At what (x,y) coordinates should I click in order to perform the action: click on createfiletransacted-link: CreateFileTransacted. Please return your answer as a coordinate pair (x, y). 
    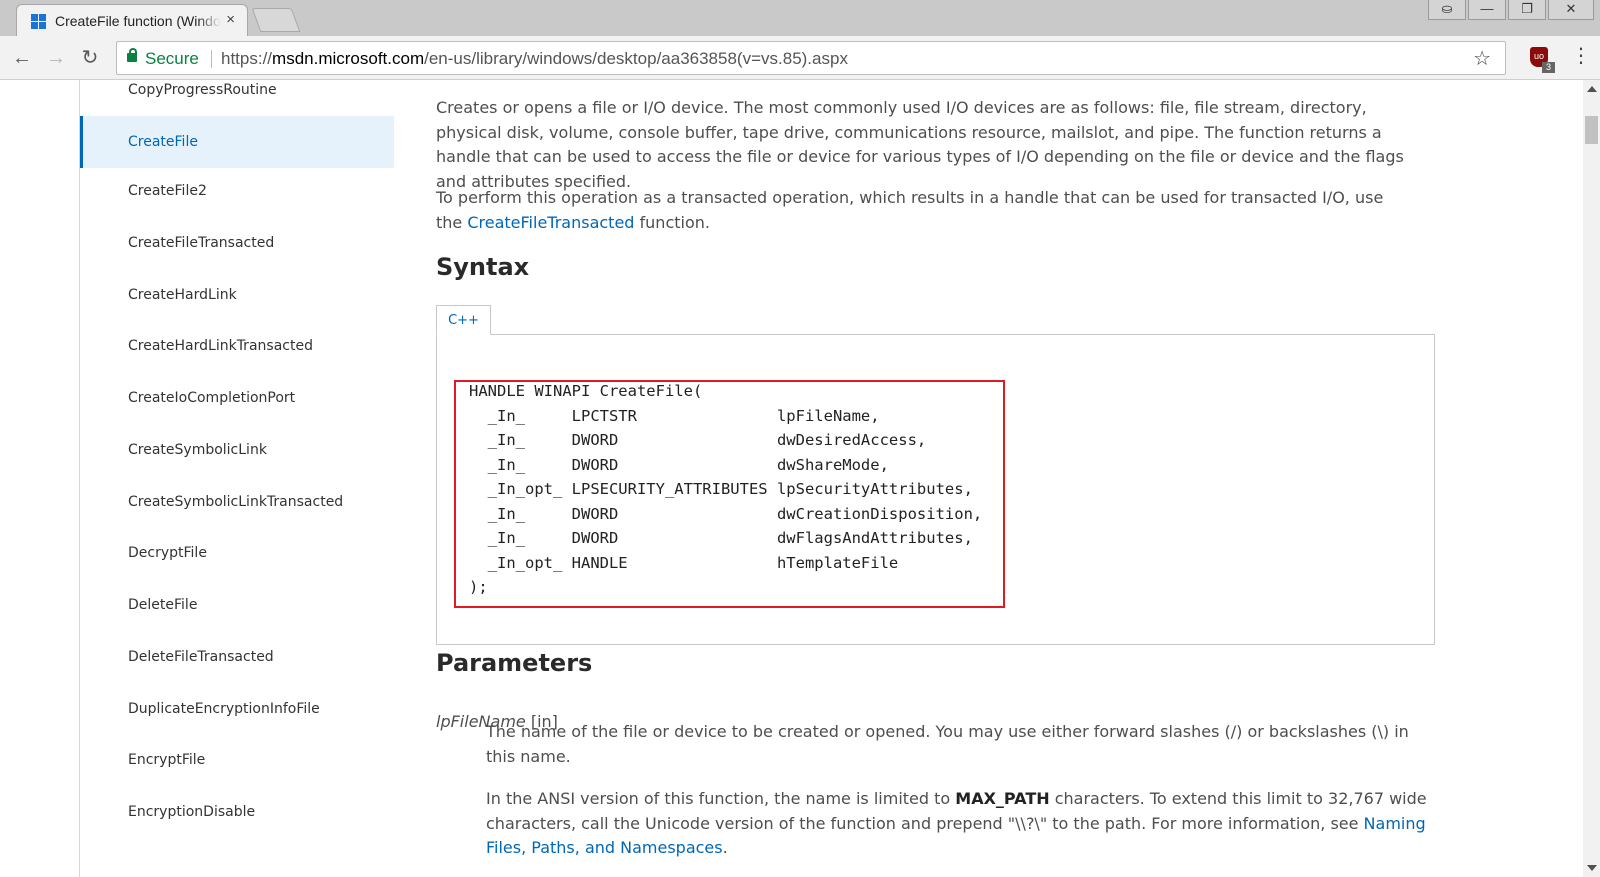
    Looking at the image, I should click on (550, 222).